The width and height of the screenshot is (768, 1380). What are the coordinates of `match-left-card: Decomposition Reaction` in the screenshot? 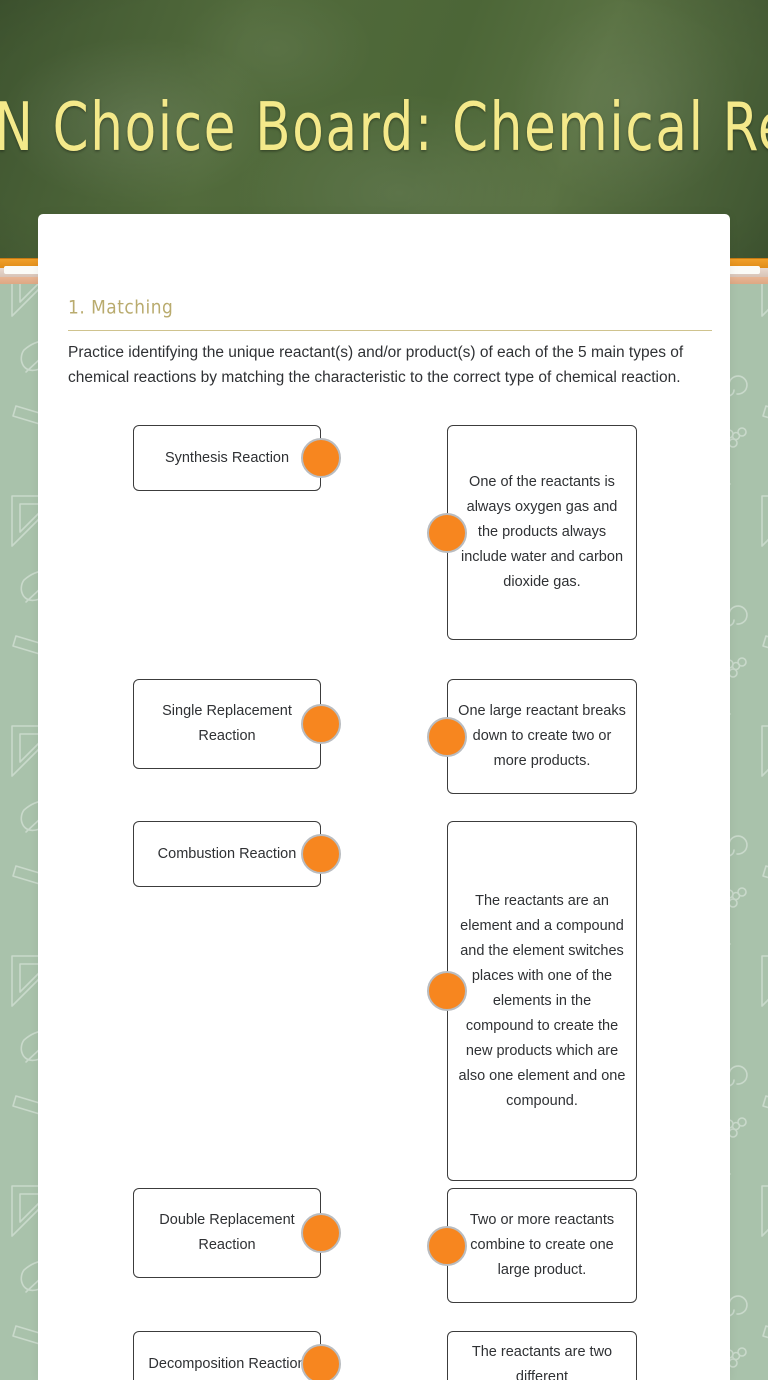 It's located at (227, 1355).